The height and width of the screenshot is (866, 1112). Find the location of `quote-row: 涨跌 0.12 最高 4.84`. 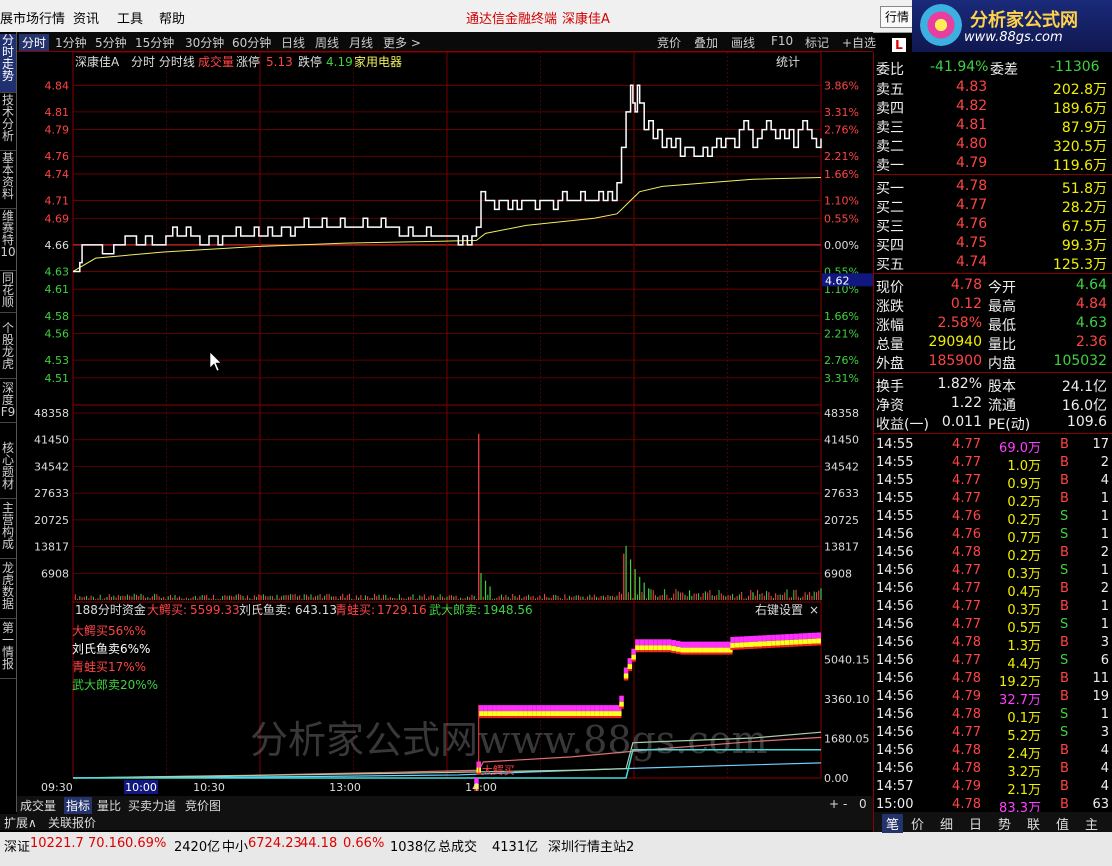

quote-row: 涨跌 0.12 最高 4.84 is located at coordinates (993, 305).